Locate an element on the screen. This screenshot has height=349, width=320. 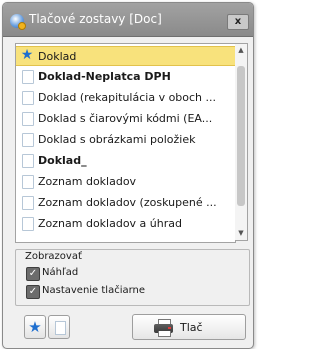
title-bar: Tlačové zostavy [Doc] x is located at coordinates (128, 20).